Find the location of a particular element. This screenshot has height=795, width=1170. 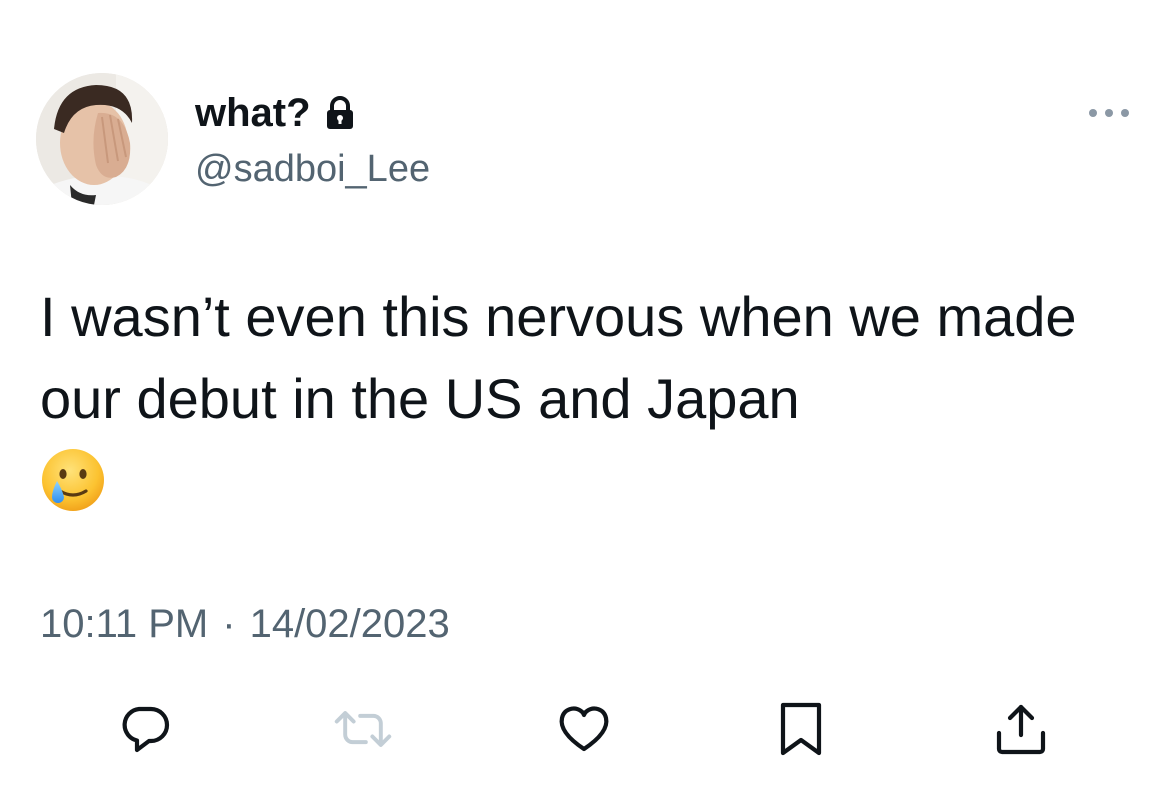

share-icon is located at coordinates (1021, 729).